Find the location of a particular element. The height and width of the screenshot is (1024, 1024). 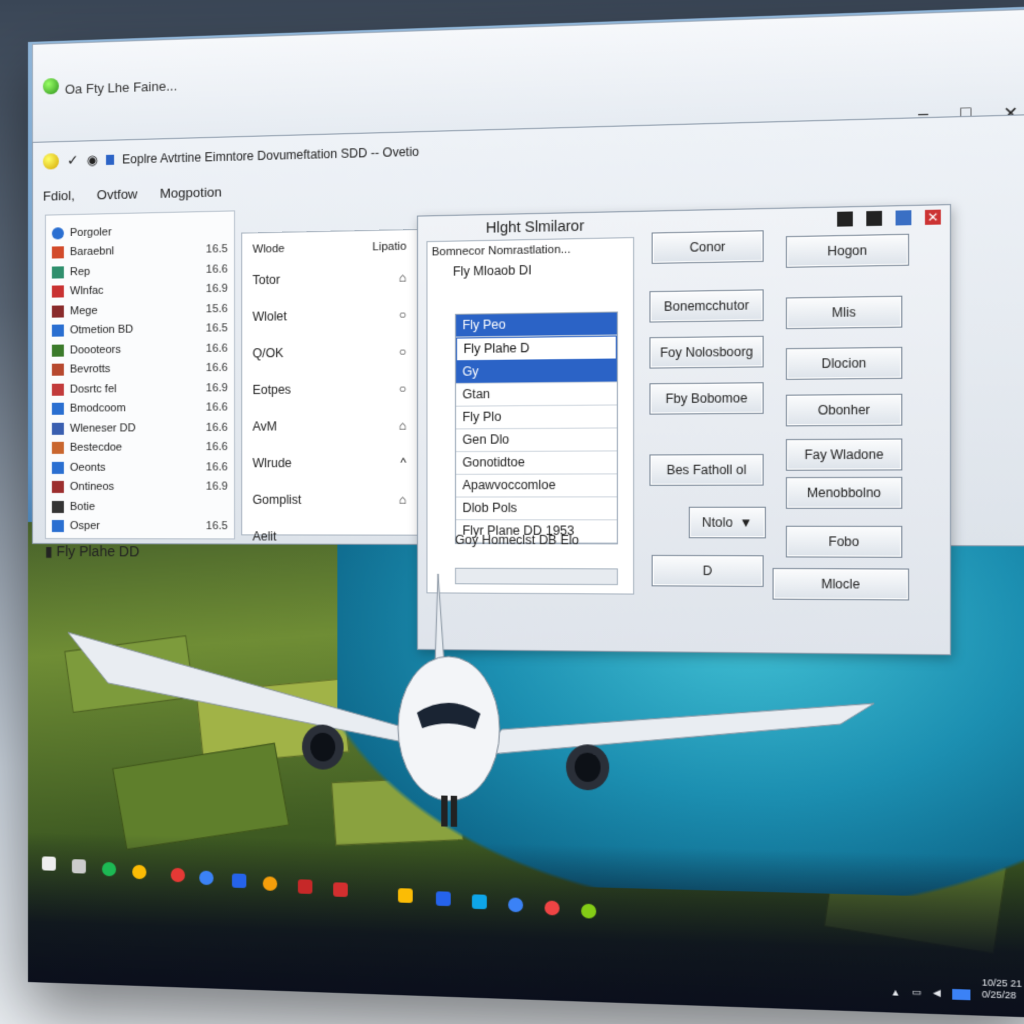

list-item: Gy is located at coordinates (536, 372).